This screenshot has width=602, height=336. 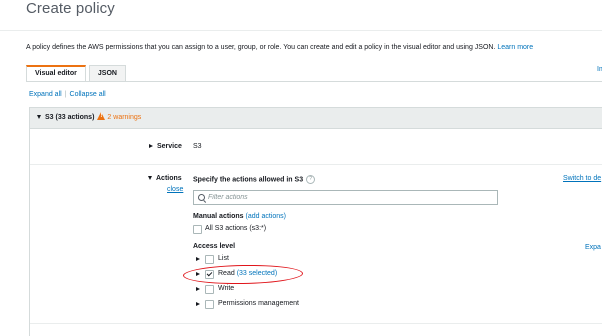 What do you see at coordinates (223, 258) in the screenshot?
I see `list-label: List` at bounding box center [223, 258].